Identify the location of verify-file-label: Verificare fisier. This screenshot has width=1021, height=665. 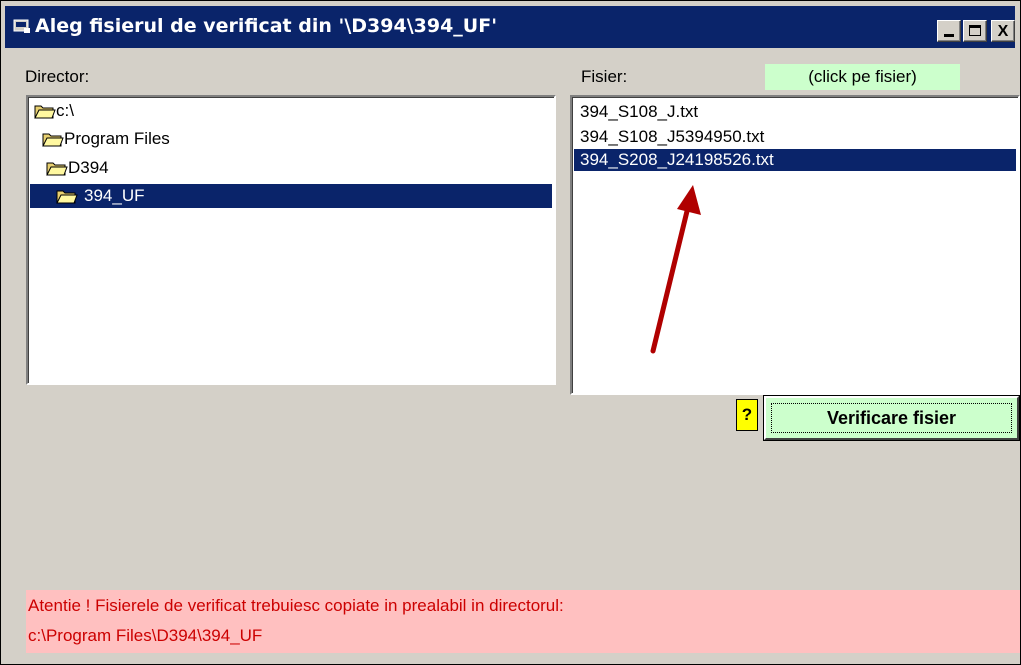
(891, 418).